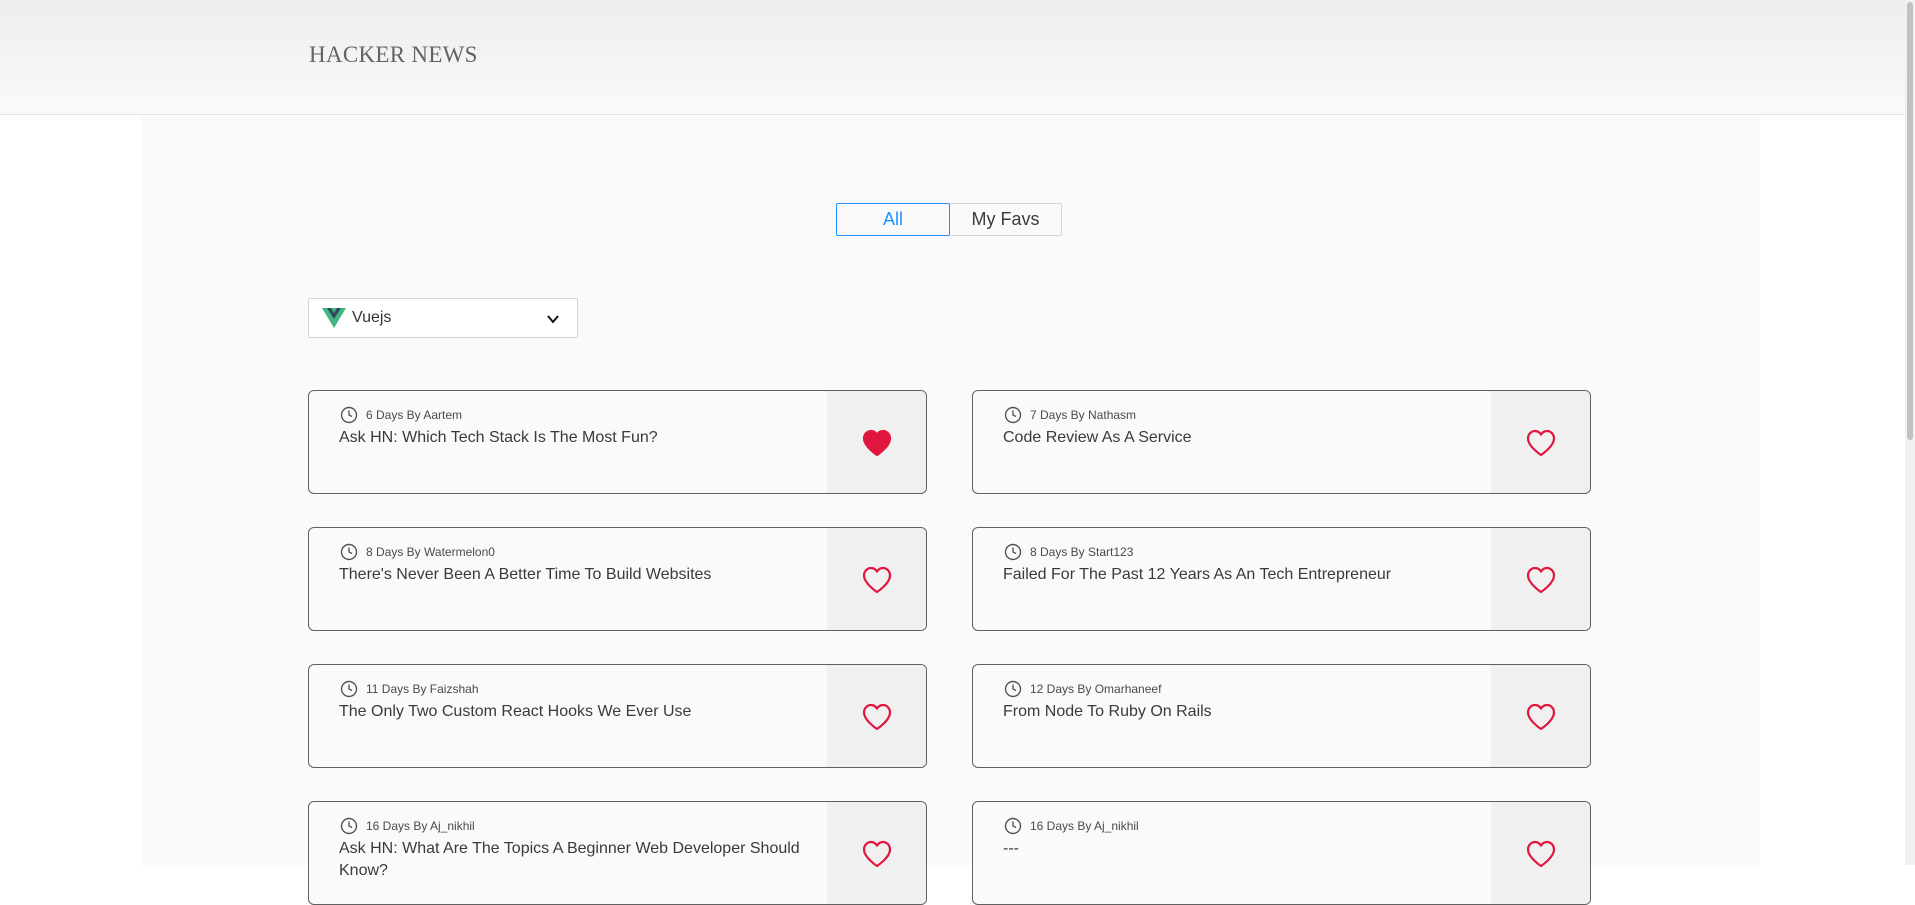  I want to click on post-meta: 11 Days By Faizshah, so click(409, 689).